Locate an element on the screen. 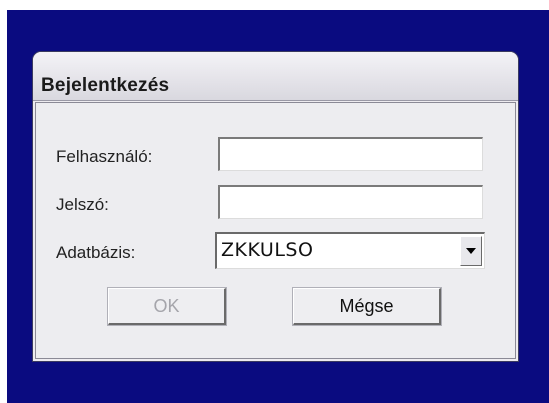 This screenshot has width=549, height=403. ok-button: OK is located at coordinates (167, 306).